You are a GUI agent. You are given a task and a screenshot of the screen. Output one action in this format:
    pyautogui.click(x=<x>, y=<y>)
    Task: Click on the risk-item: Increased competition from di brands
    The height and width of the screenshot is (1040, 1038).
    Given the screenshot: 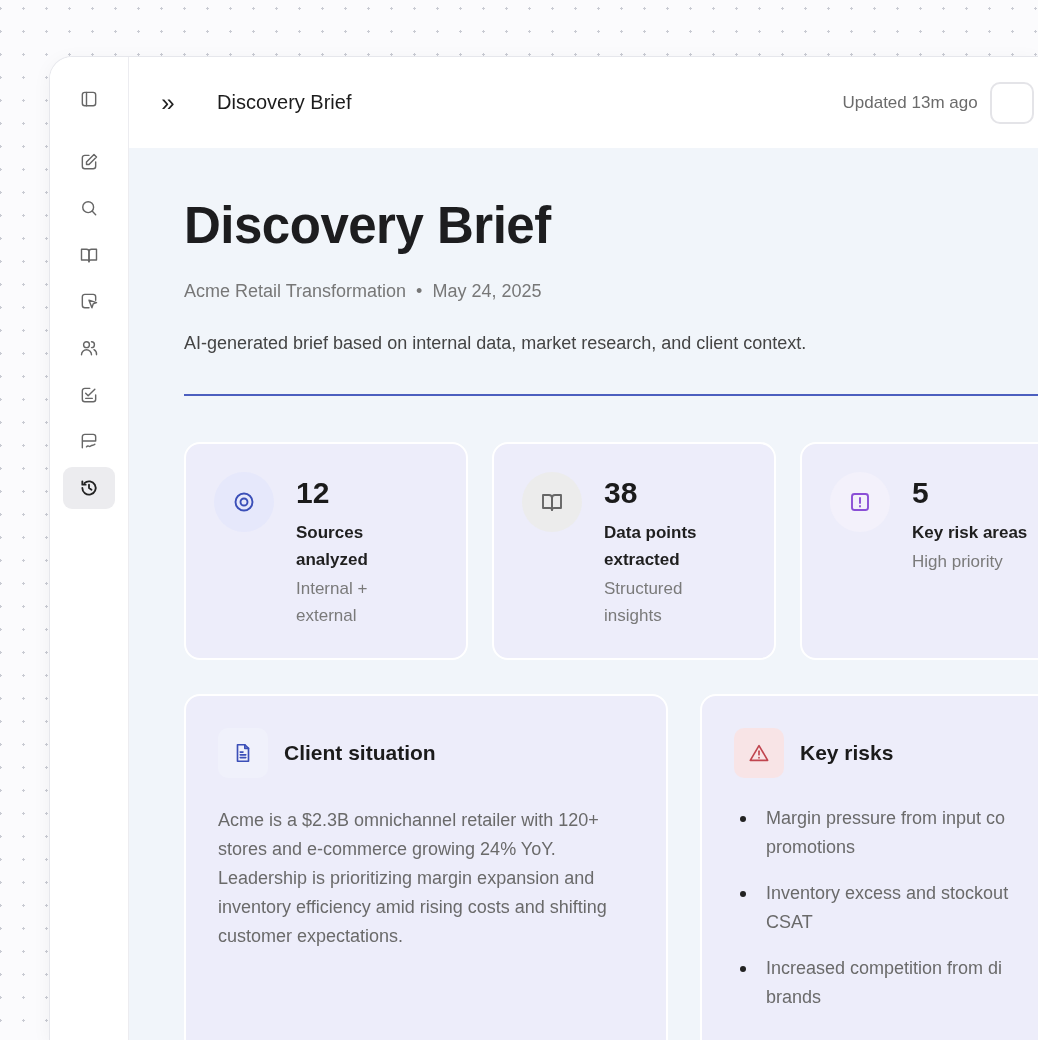 What is the action you would take?
    pyautogui.click(x=884, y=983)
    